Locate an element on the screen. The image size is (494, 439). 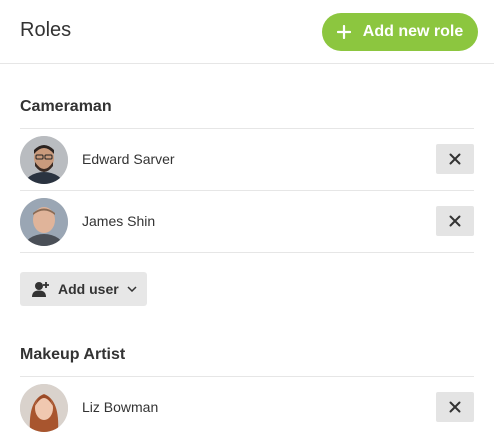
user-row: Liz Bowman is located at coordinates (247, 408).